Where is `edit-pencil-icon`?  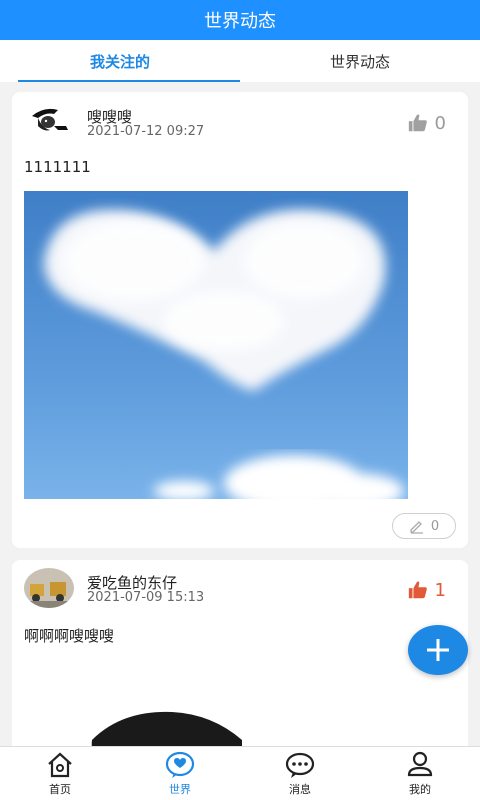 edit-pencil-icon is located at coordinates (416, 527).